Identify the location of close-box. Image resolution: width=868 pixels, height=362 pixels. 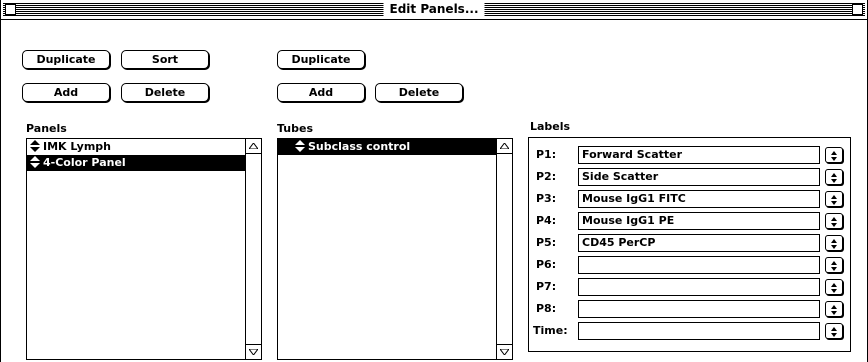
(10, 9).